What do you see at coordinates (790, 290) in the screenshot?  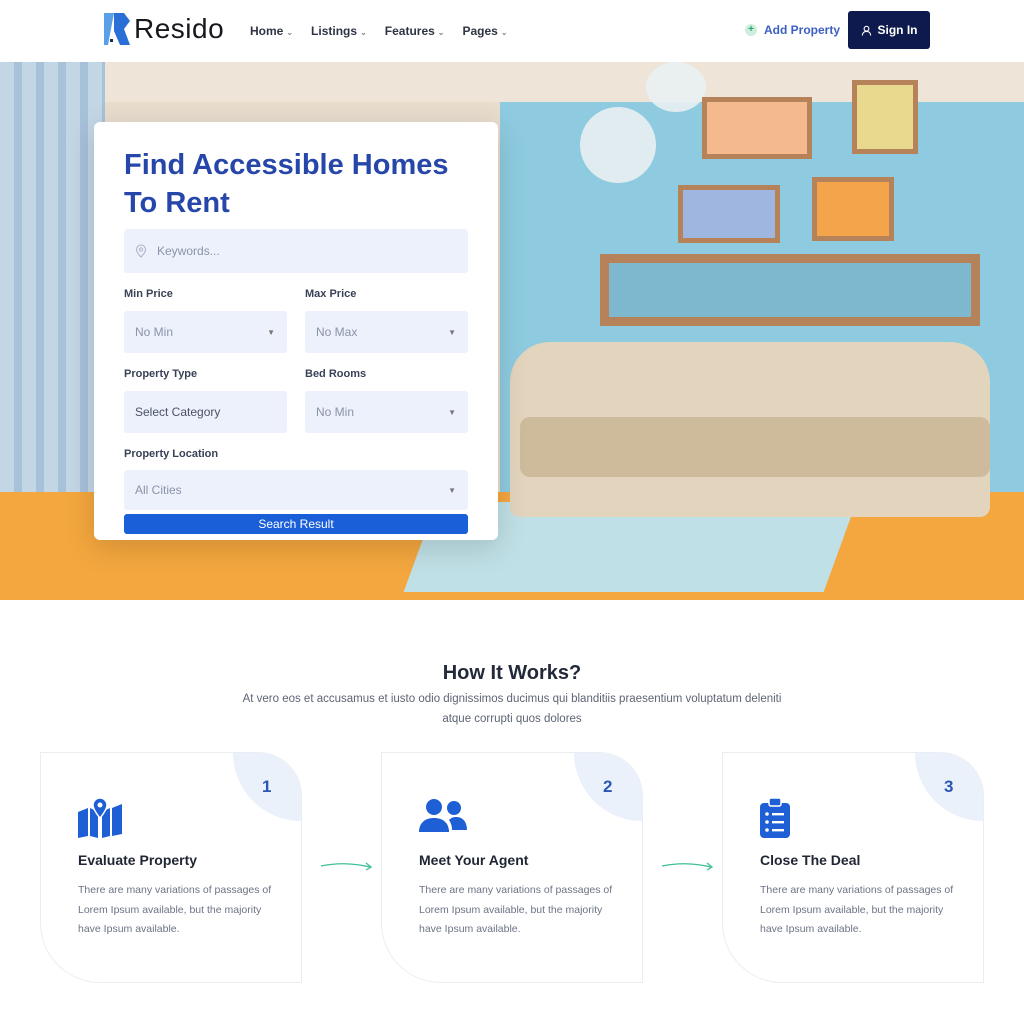 I see `wall-shelf` at bounding box center [790, 290].